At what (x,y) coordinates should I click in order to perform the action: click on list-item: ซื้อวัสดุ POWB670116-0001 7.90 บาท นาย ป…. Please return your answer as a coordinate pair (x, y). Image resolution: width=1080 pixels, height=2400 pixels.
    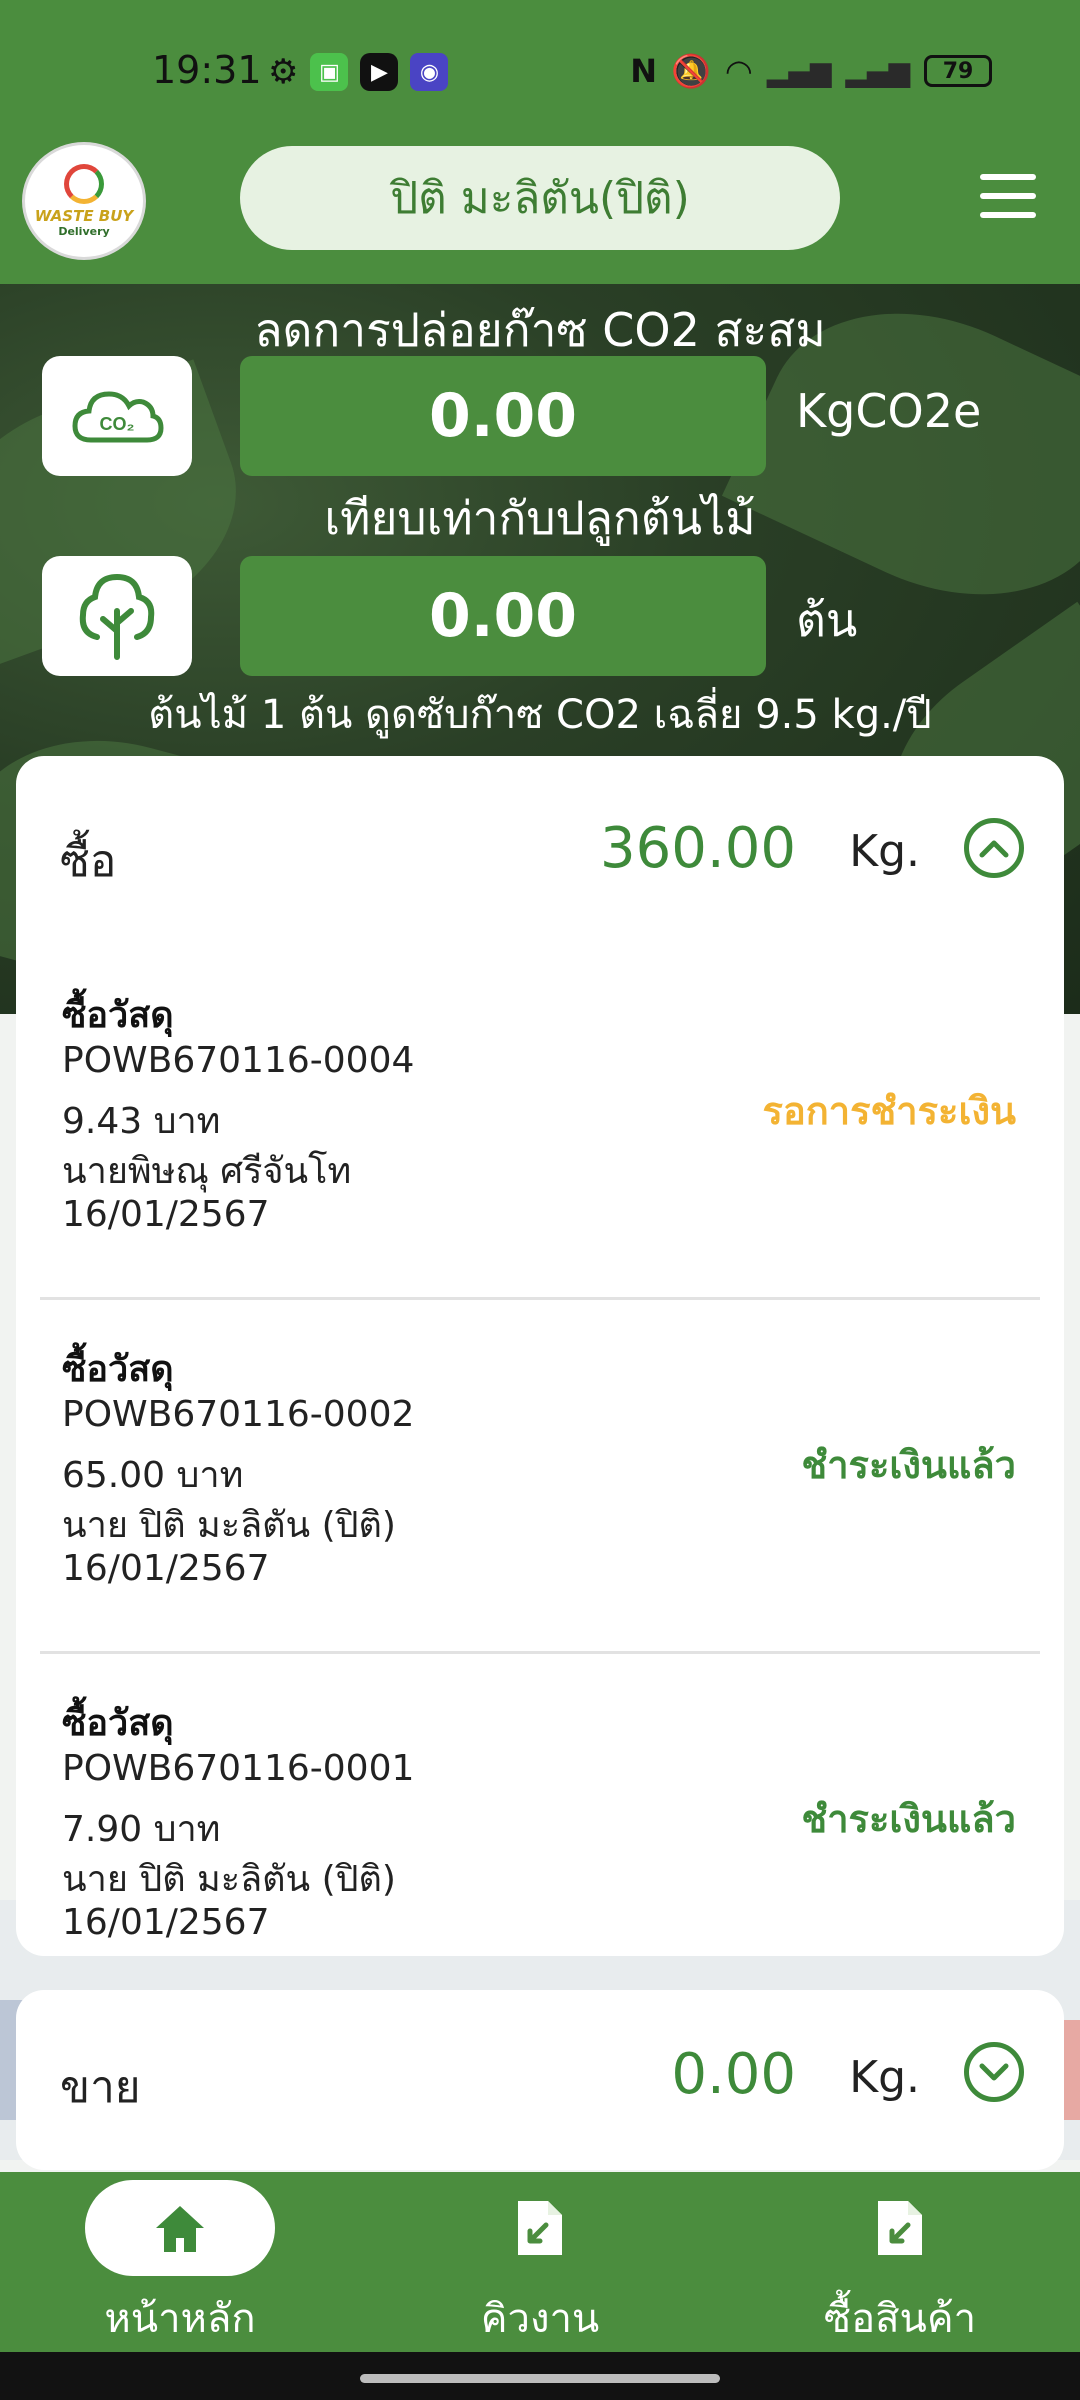
    Looking at the image, I should click on (540, 1805).